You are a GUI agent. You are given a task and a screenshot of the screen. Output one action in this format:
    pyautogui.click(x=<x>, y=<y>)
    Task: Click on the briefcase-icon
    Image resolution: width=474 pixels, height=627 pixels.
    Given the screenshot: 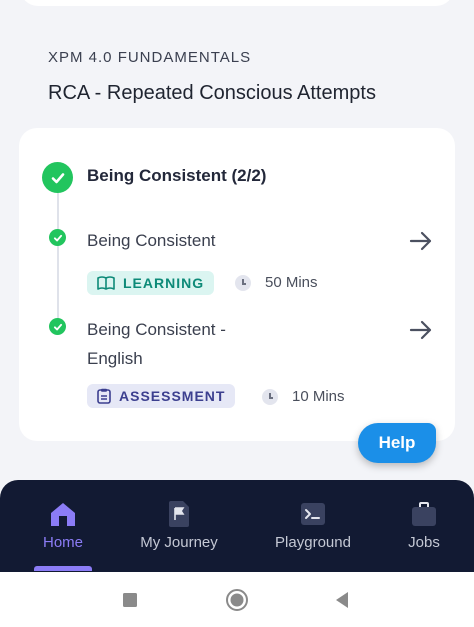 What is the action you would take?
    pyautogui.click(x=424, y=514)
    